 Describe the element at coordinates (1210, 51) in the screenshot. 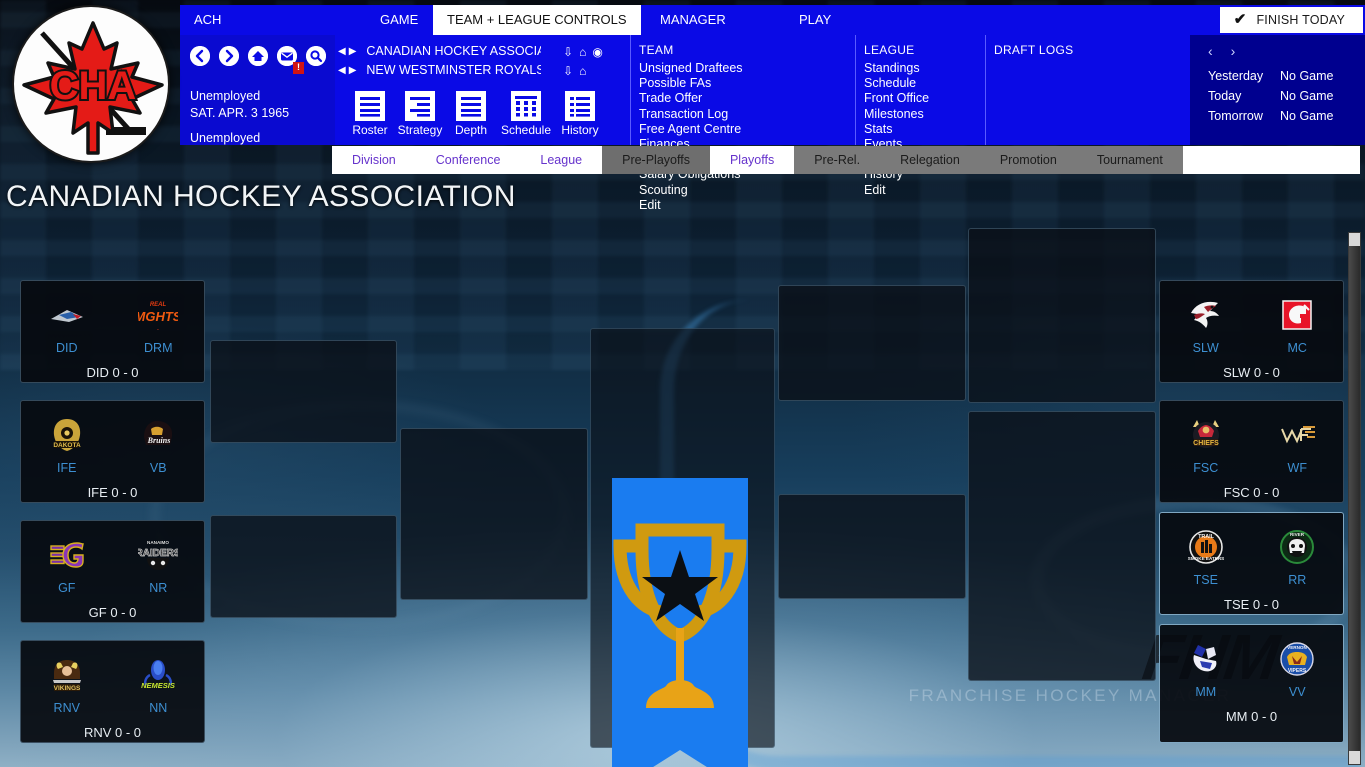

I see `chevron-left-icon: ‹` at that location.